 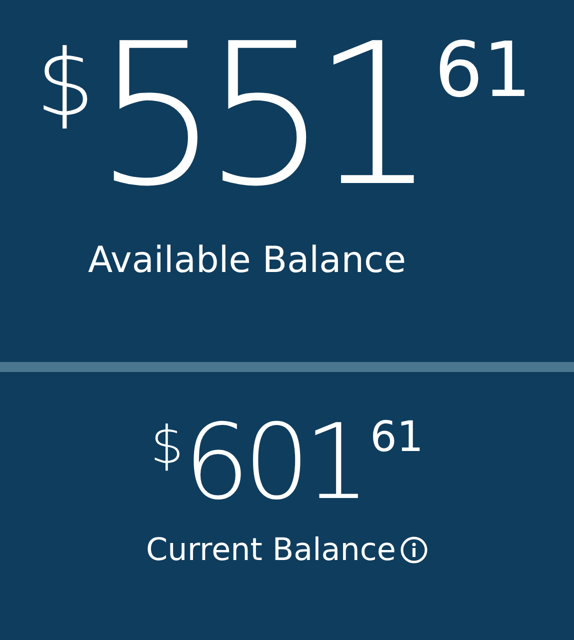 What do you see at coordinates (274, 462) in the screenshot?
I see `balance-amount: 601` at bounding box center [274, 462].